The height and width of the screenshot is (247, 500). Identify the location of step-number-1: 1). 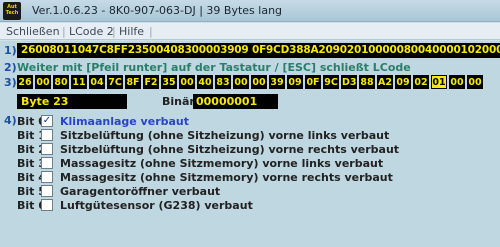
(10, 50).